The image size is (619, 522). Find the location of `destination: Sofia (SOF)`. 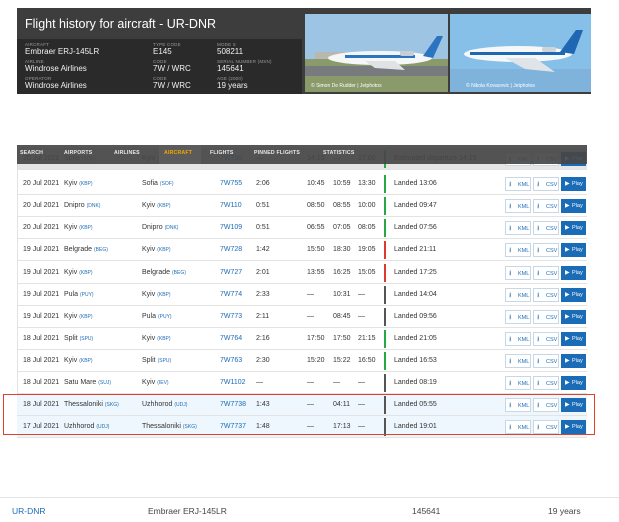

destination: Sofia (SOF) is located at coordinates (158, 183).